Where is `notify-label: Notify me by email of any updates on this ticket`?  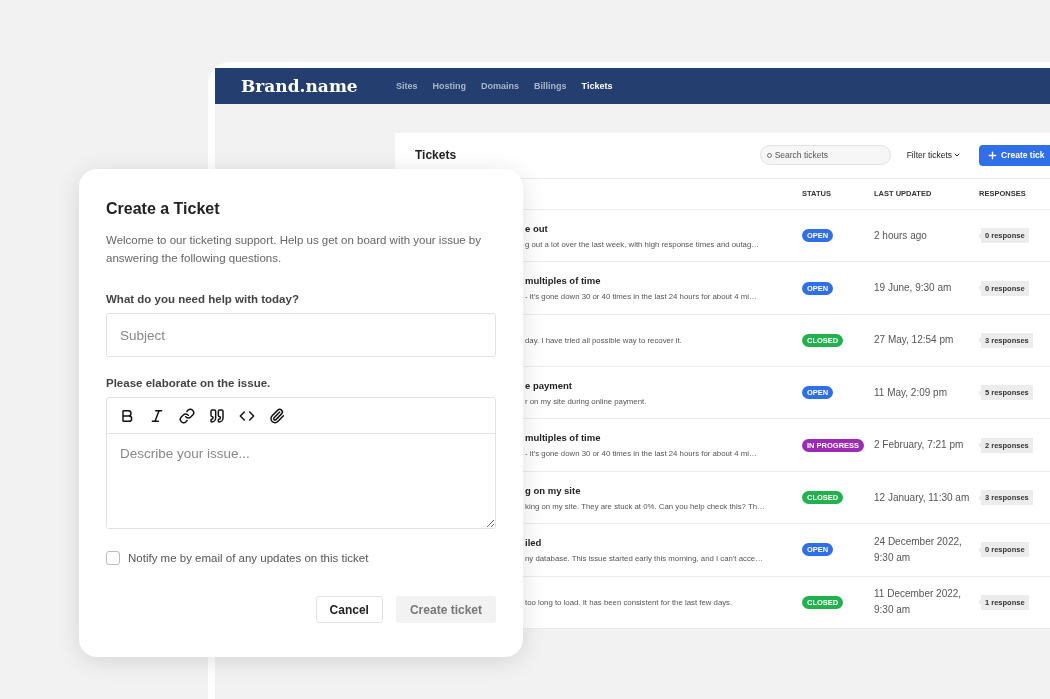 notify-label: Notify me by email of any updates on this ticket is located at coordinates (248, 558).